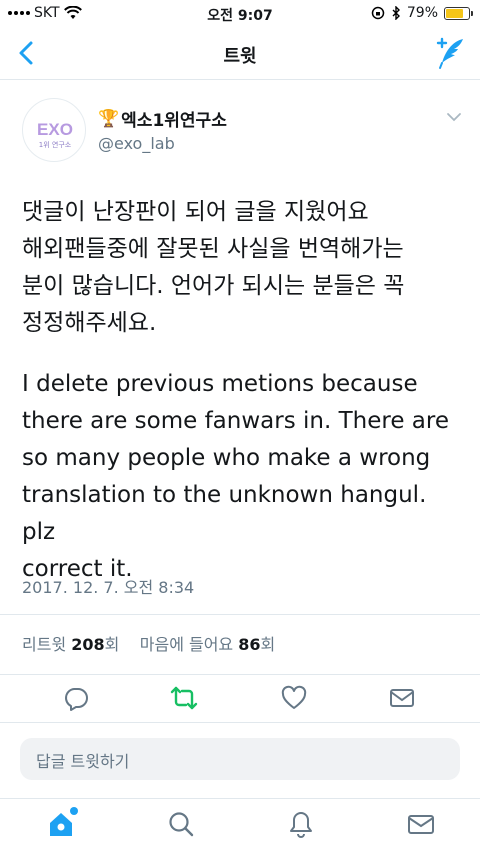 This screenshot has height=854, width=480. I want to click on user-handle: @exo_lab, so click(136, 143).